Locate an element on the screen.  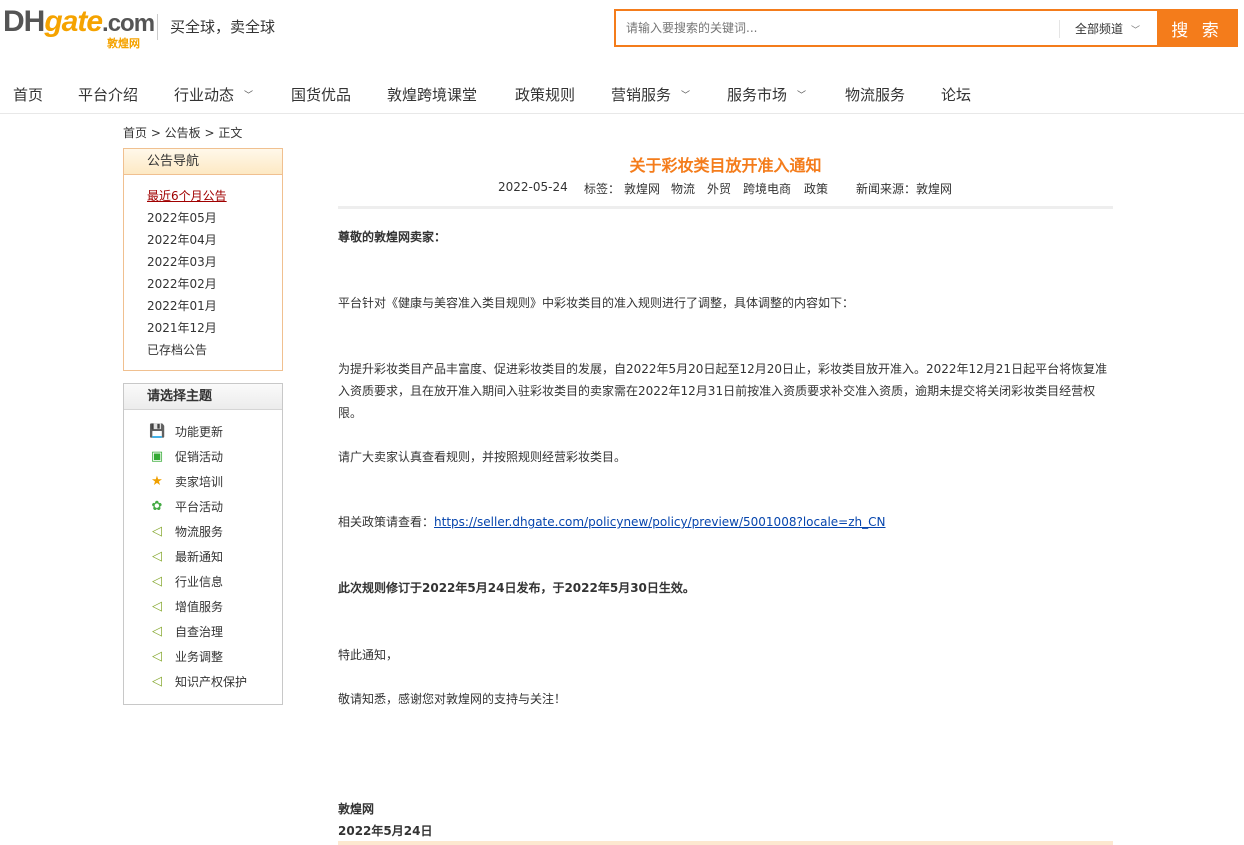
topic-item: ◁ 自查治理 is located at coordinates (198, 636).